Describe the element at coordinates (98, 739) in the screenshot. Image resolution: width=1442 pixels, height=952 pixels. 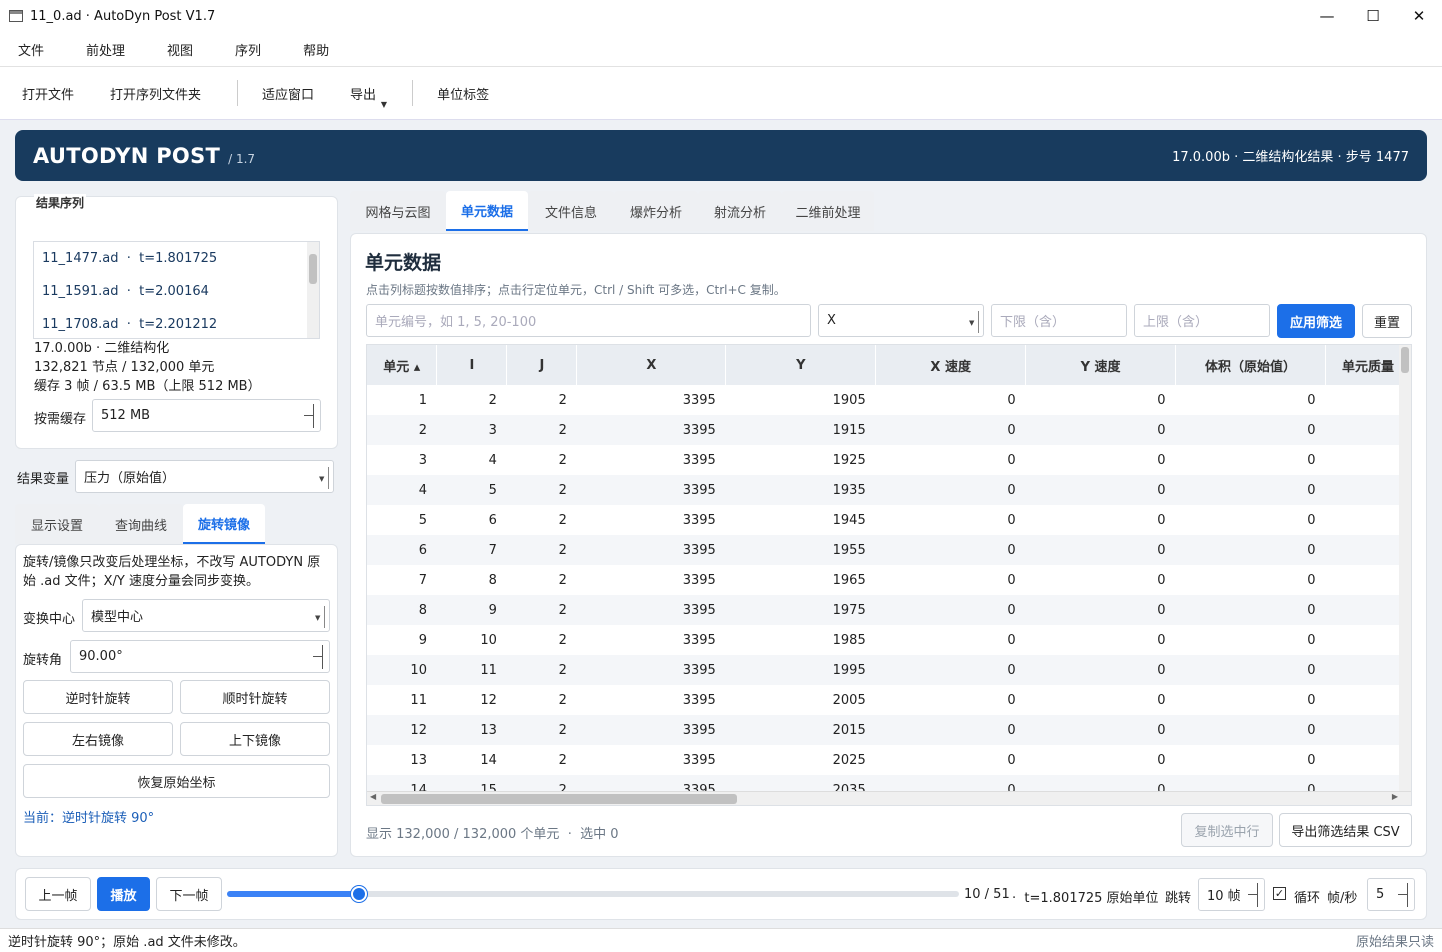
I see `mirror-lr-button: 左右镜像` at that location.